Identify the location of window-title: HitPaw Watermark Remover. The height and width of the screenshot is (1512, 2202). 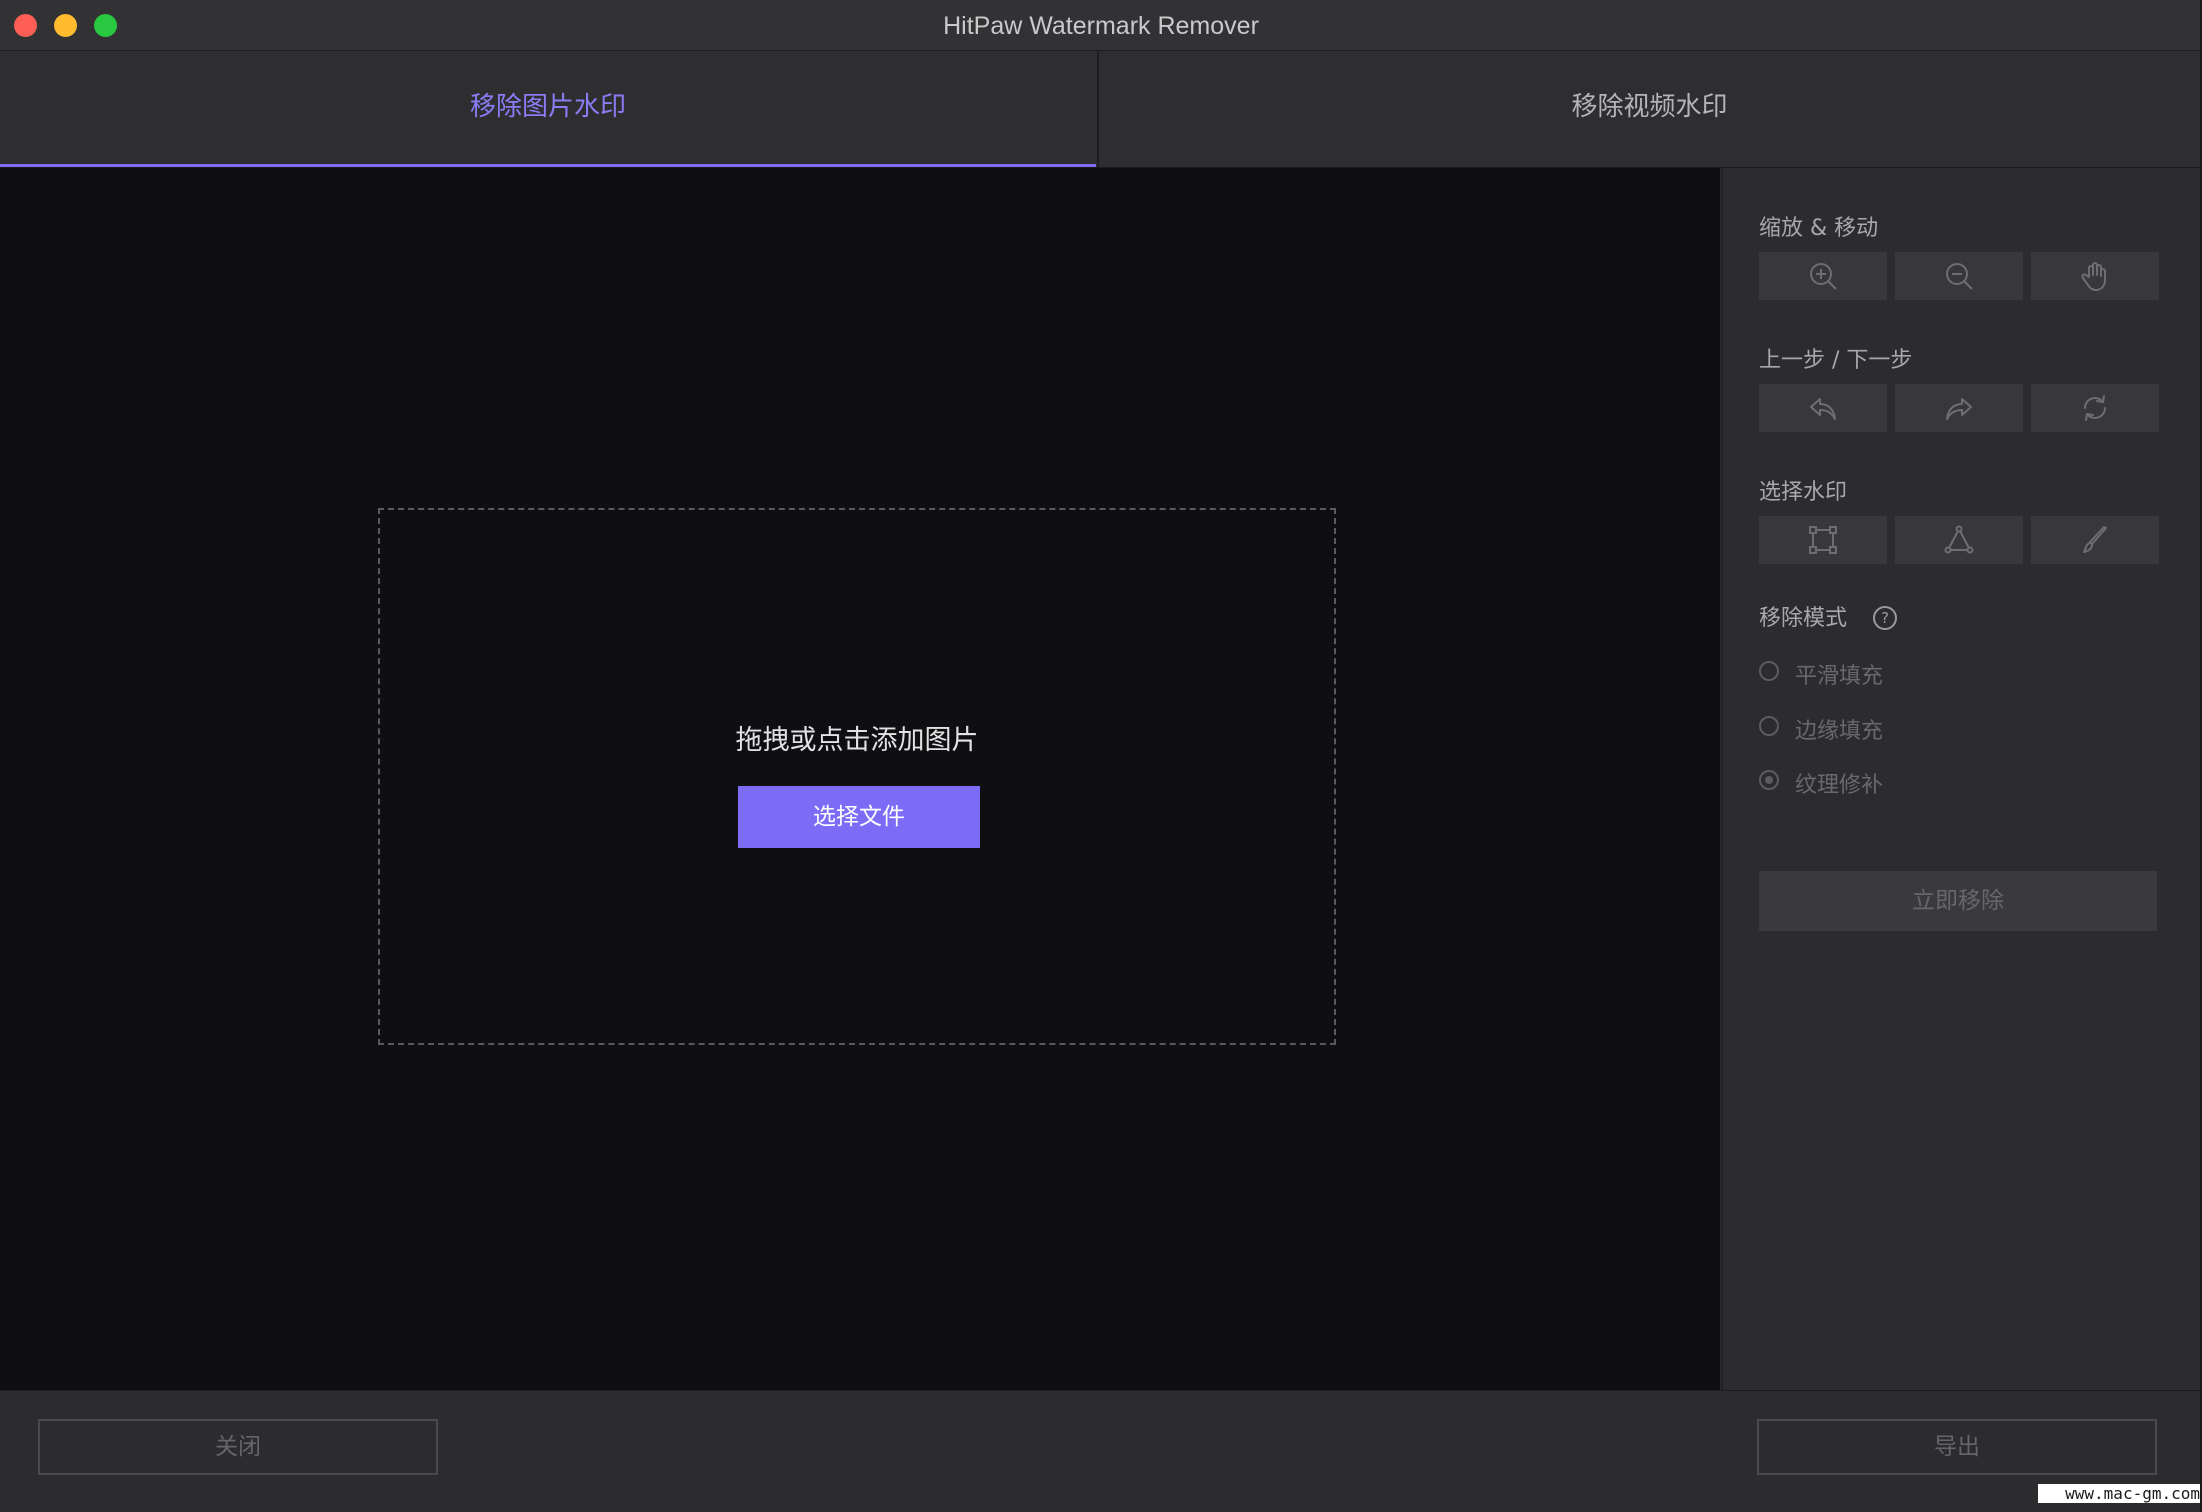
(1101, 26).